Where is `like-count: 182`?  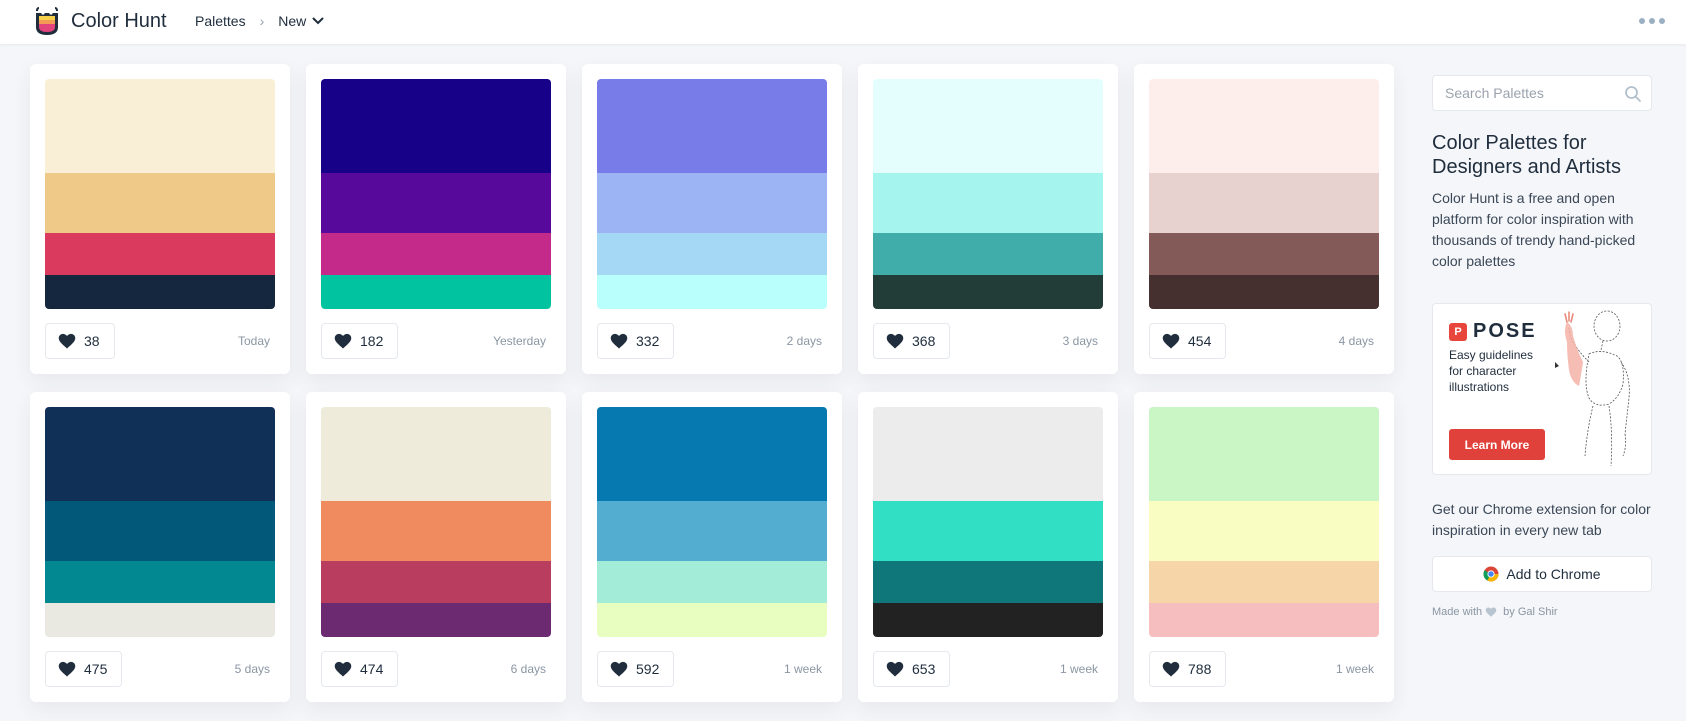
like-count: 182 is located at coordinates (372, 341).